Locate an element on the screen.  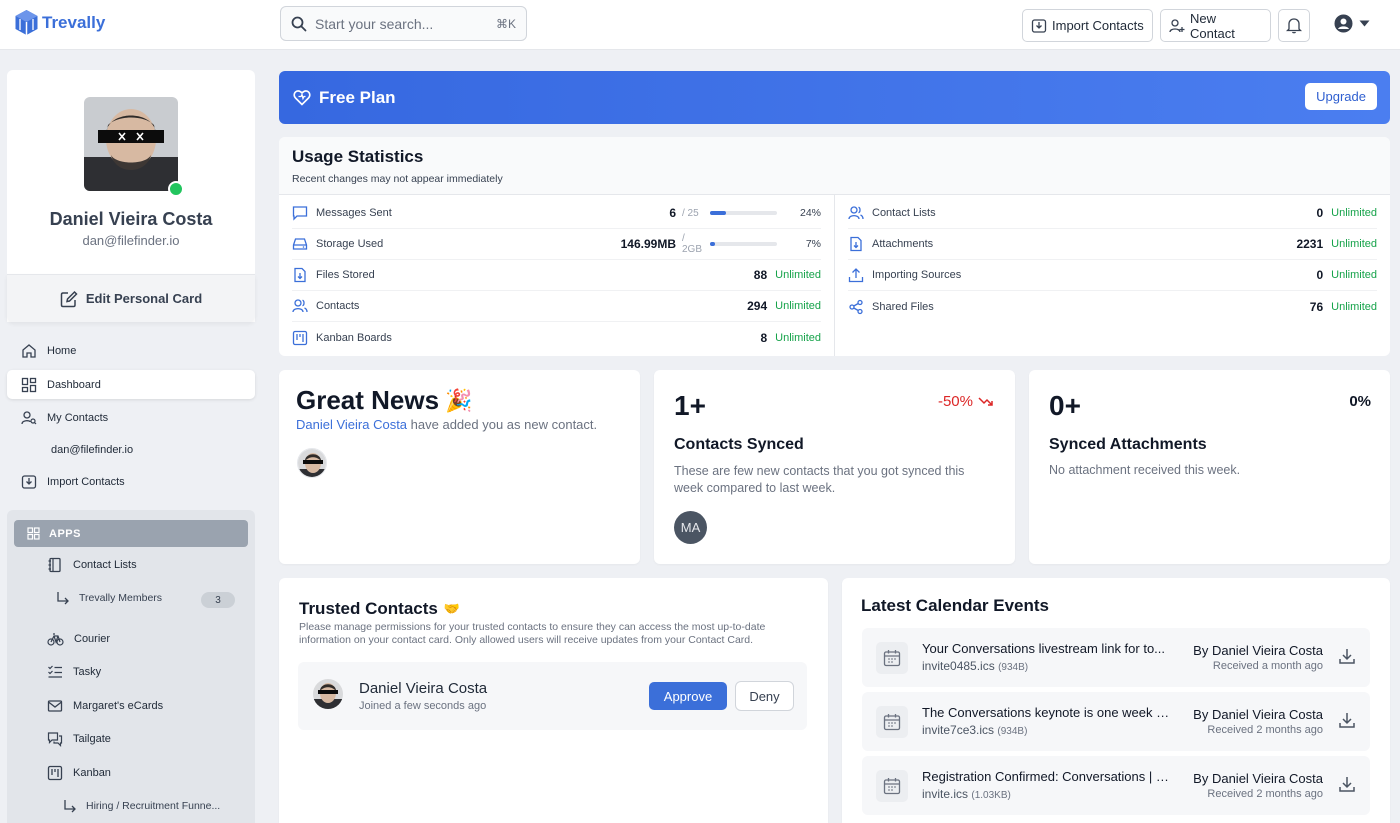
event-filename: invite0485.ics is located at coordinates (958, 666).